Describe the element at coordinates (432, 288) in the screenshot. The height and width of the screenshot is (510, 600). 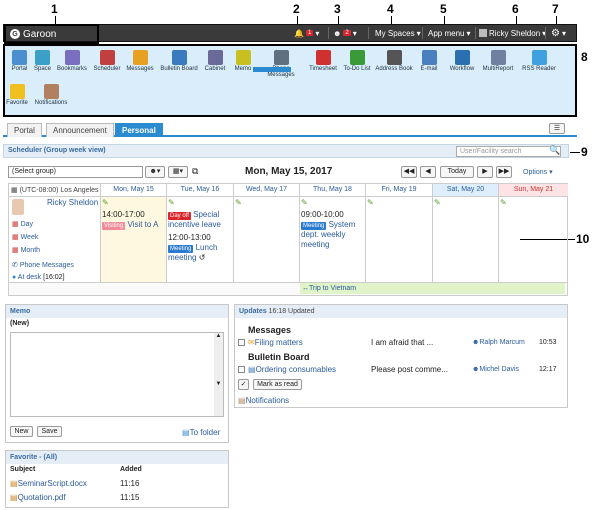
I see `trip-banner: ↔Trip to Vietnam` at that location.